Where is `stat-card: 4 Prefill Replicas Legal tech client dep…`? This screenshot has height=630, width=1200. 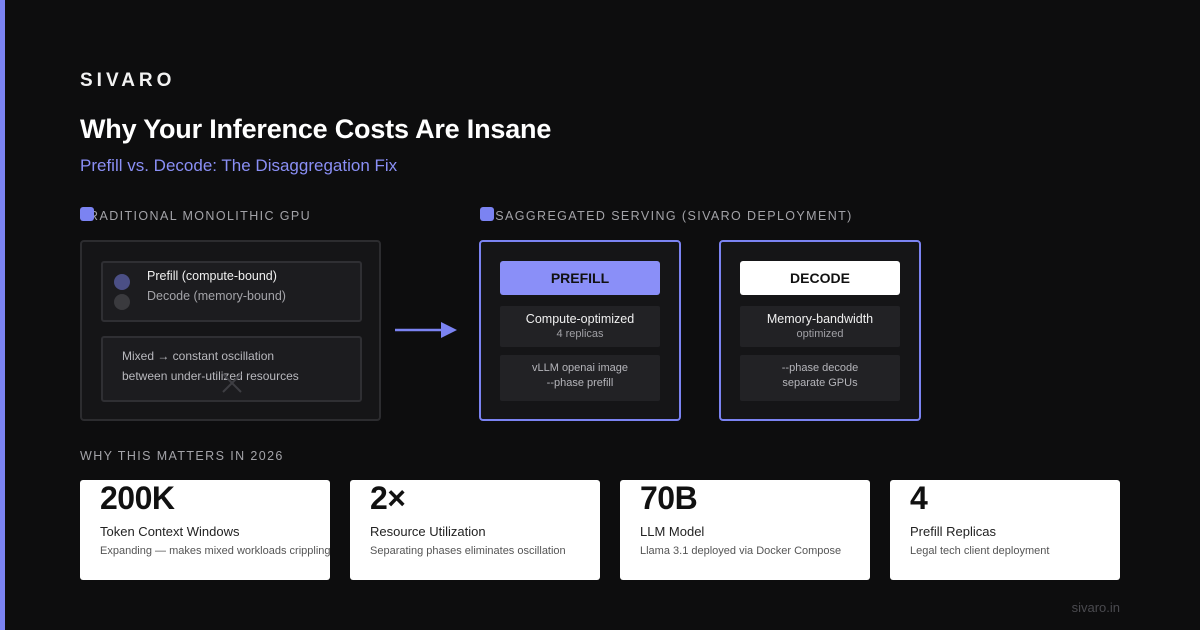
stat-card: 4 Prefill Replicas Legal tech client dep… is located at coordinates (1005, 530).